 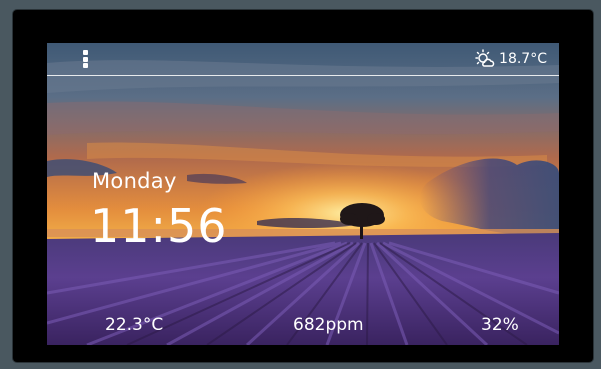 I want to click on clock-time: 11:56, so click(x=159, y=226).